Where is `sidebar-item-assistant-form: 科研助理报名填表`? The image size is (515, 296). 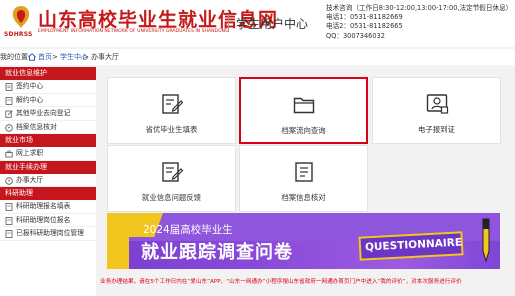 sidebar-item-assistant-form: 科研助理报名填表 is located at coordinates (48, 207).